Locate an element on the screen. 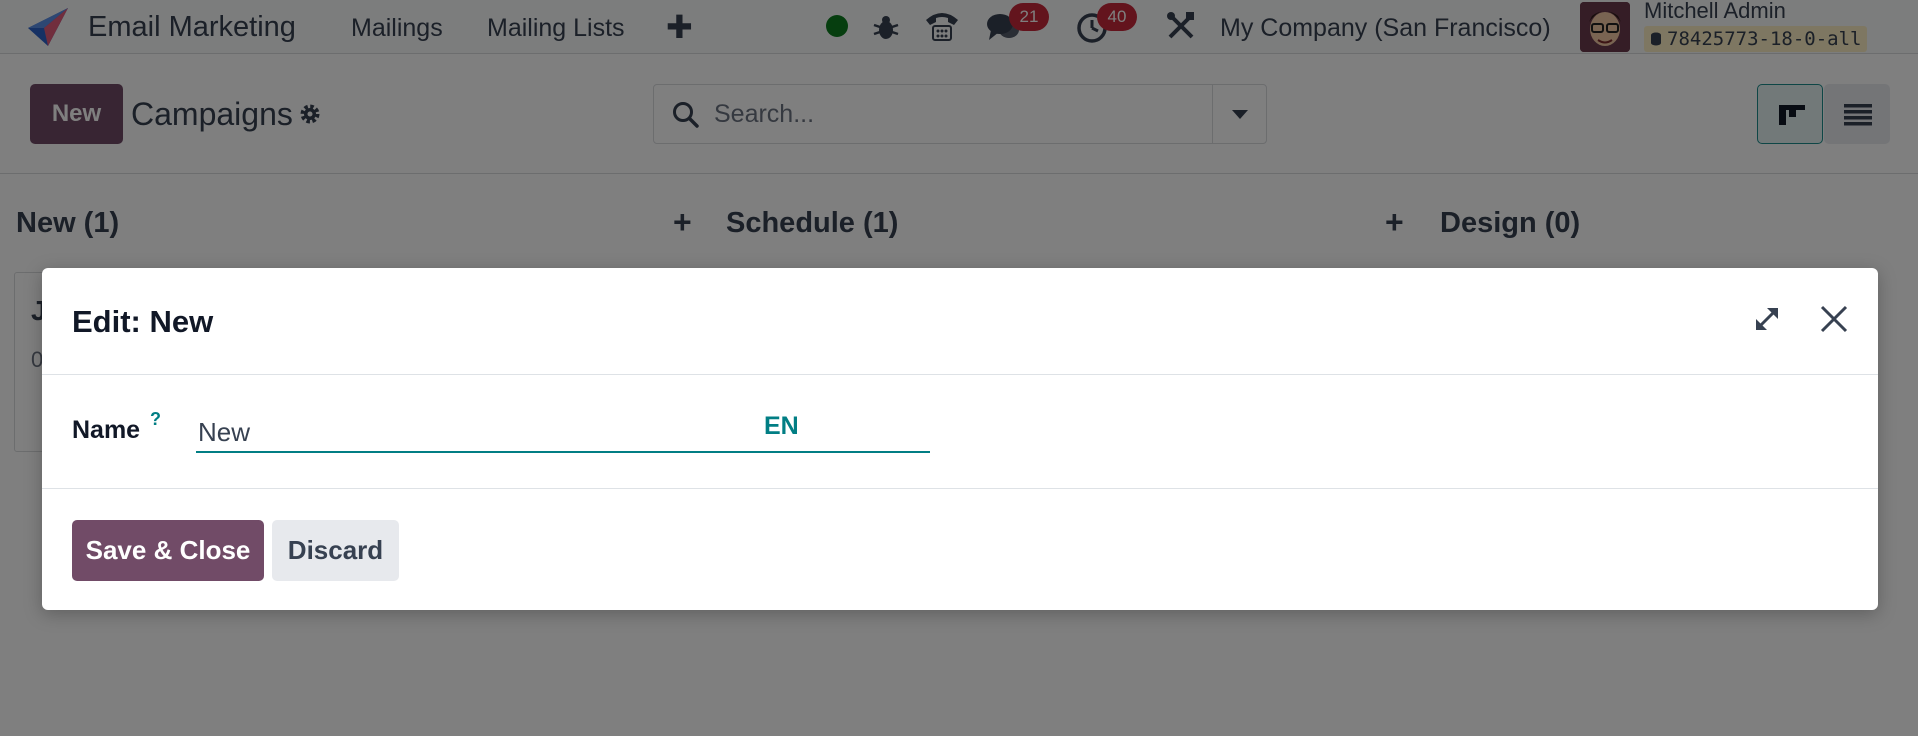 The image size is (1918, 736). dialog-body: Name ? EN is located at coordinates (960, 432).